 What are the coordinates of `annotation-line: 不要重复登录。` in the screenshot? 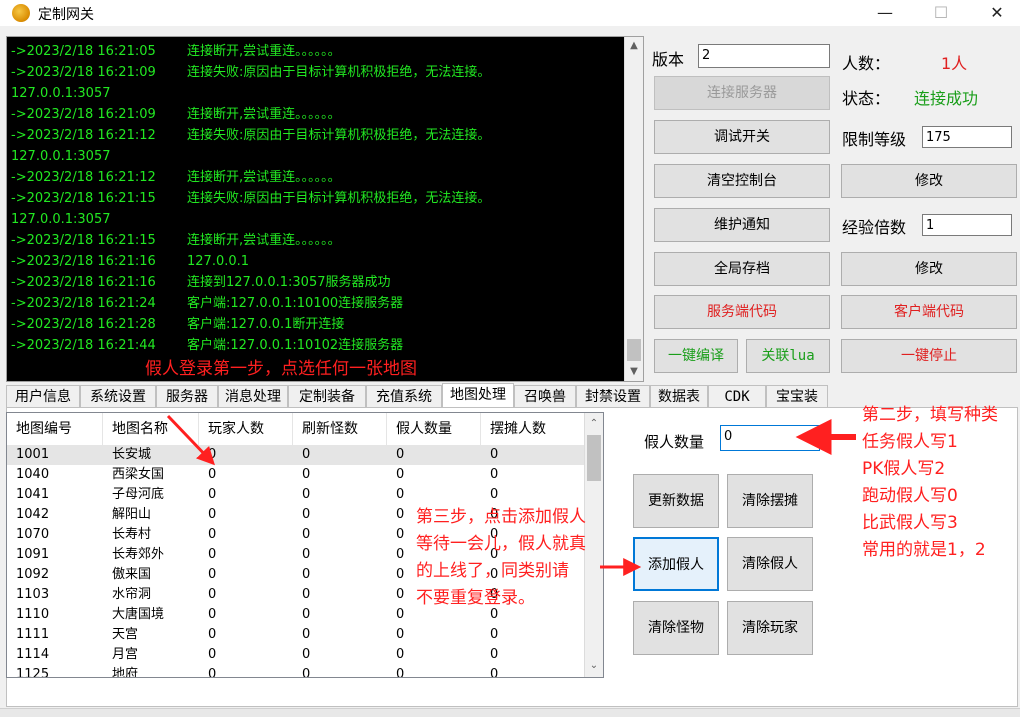 It's located at (475, 598).